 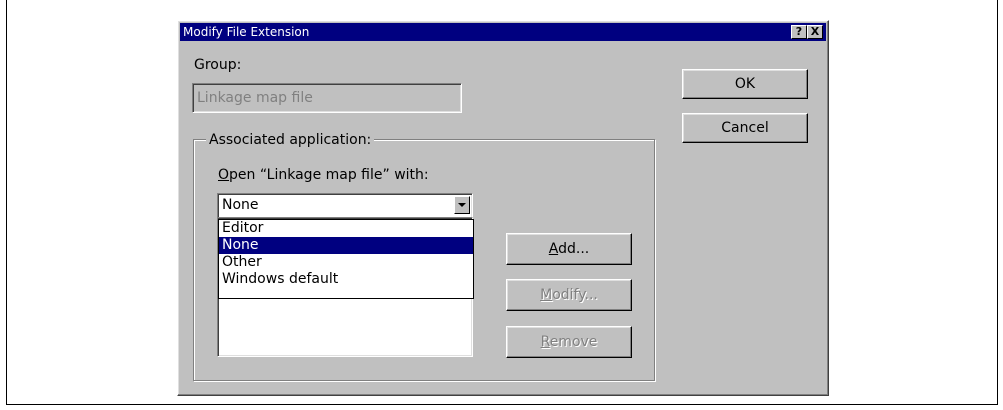 I want to click on dialog-title: Modify File Extension, so click(x=246, y=32).